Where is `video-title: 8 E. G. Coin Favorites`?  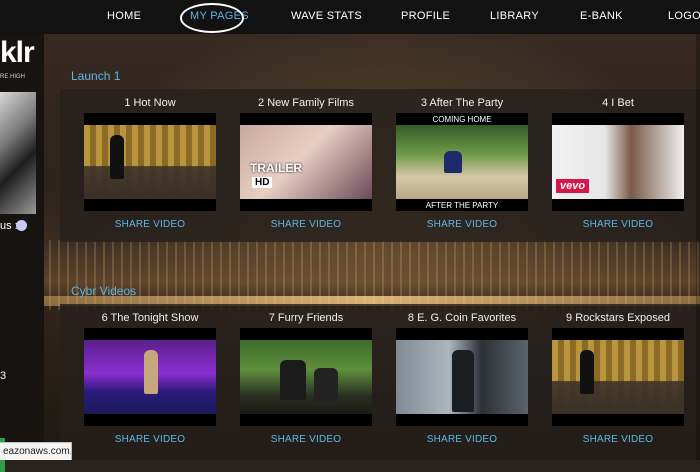 video-title: 8 E. G. Coin Favorites is located at coordinates (462, 320).